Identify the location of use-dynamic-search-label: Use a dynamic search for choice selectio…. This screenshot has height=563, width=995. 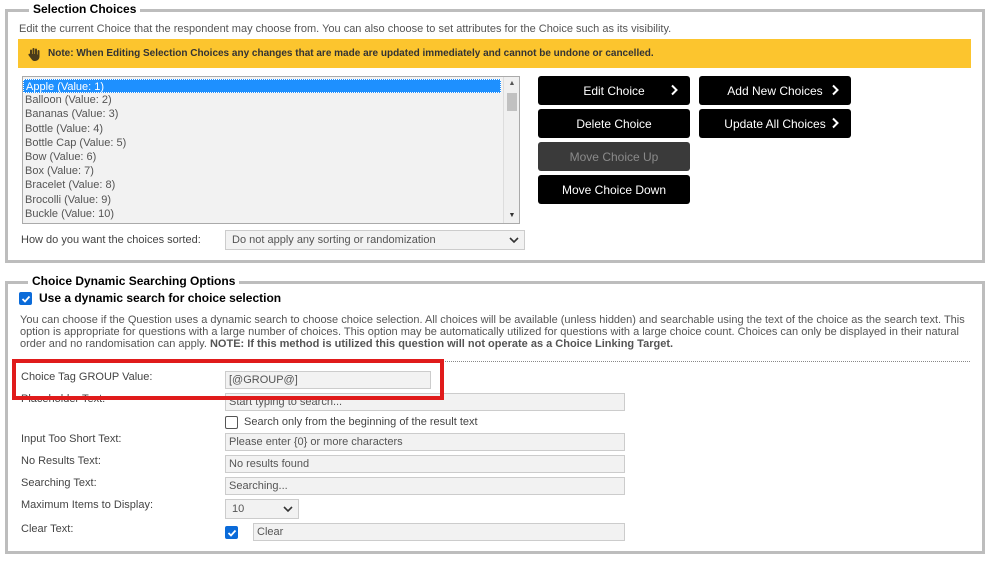
(160, 298).